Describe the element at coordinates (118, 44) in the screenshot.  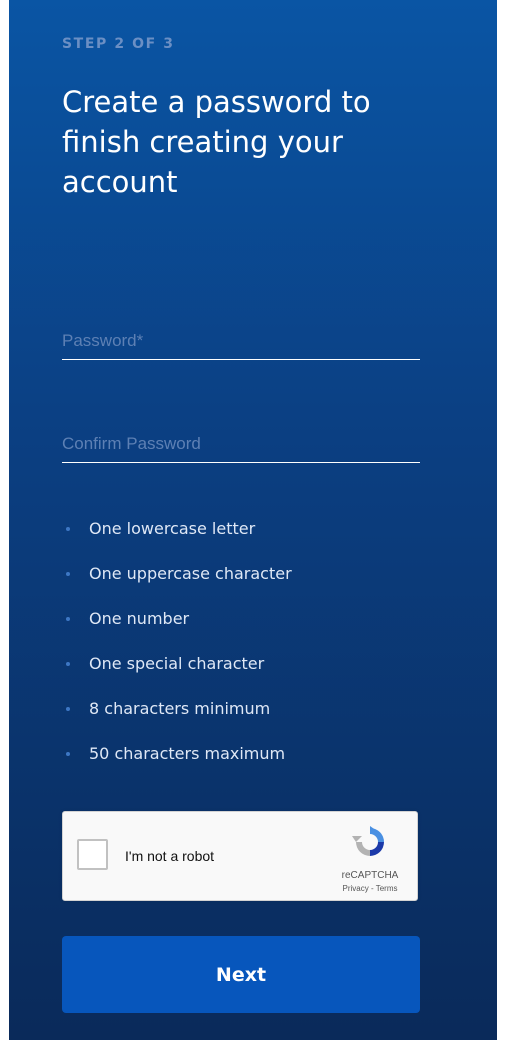
I see `step-indicator: STEP 2 OF 3` at that location.